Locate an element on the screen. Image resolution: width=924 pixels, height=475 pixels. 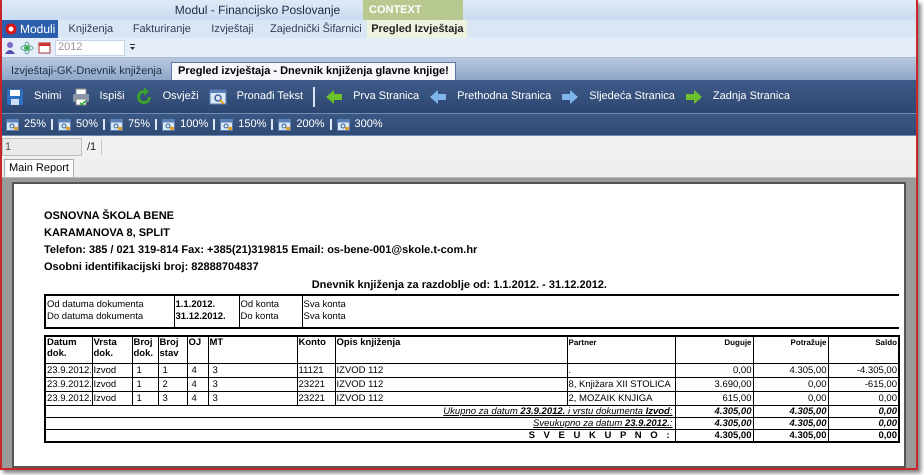
user-icon is located at coordinates (10, 47).